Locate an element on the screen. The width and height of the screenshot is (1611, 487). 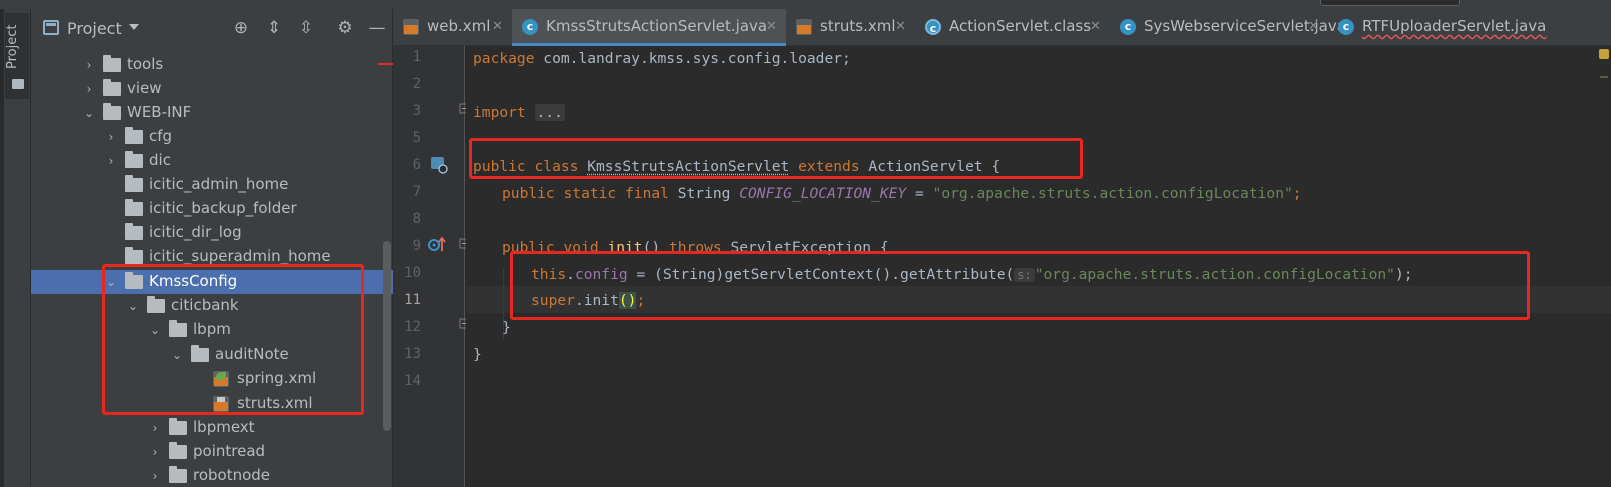
keyword: import is located at coordinates (499, 112).